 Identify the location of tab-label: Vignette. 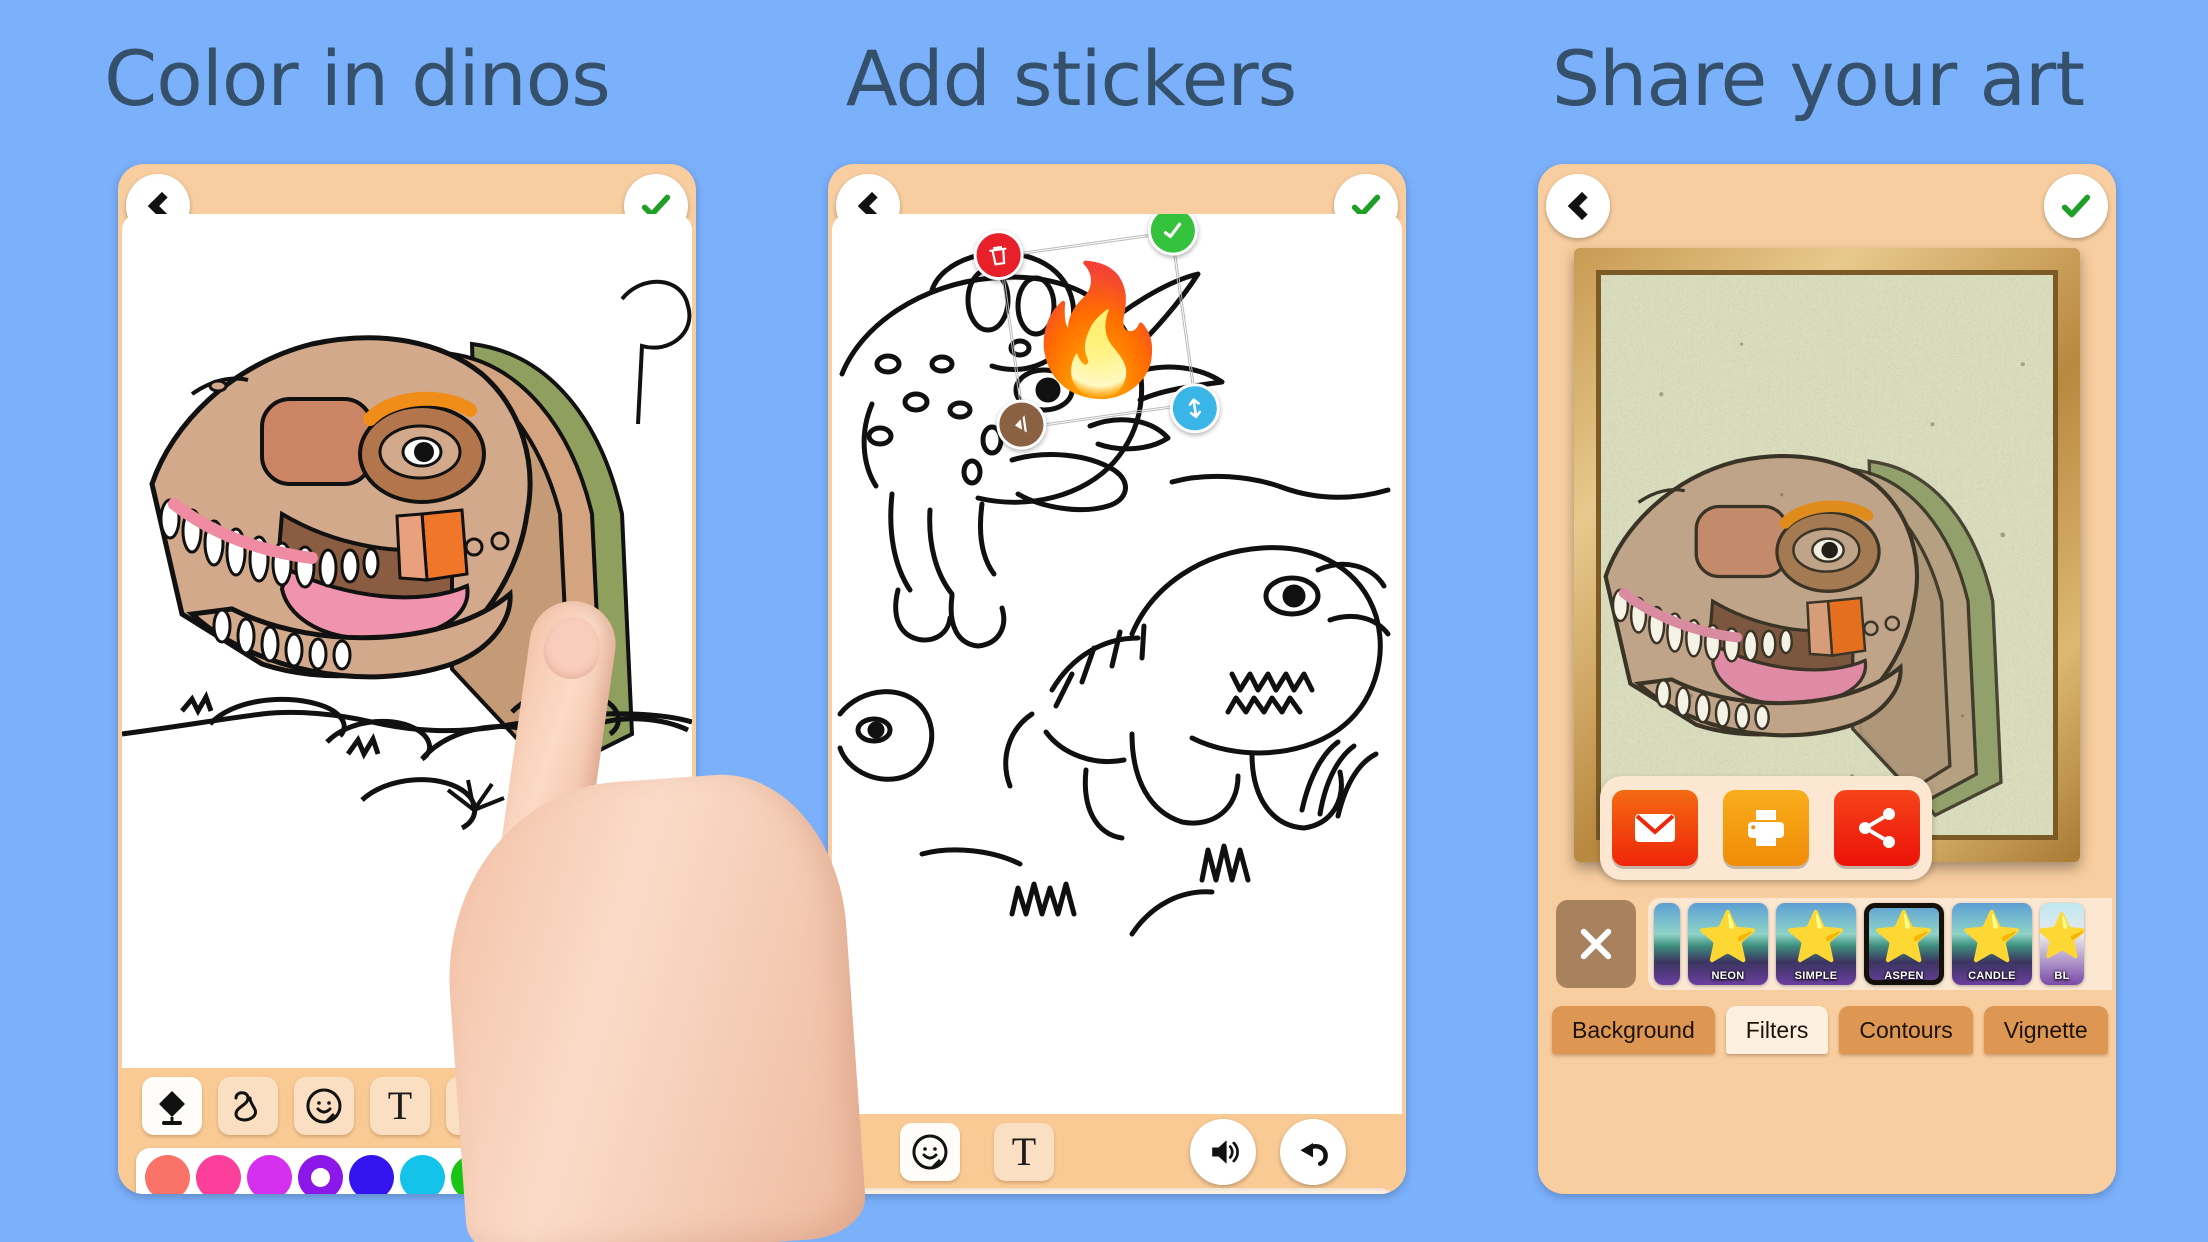
(2045, 1029).